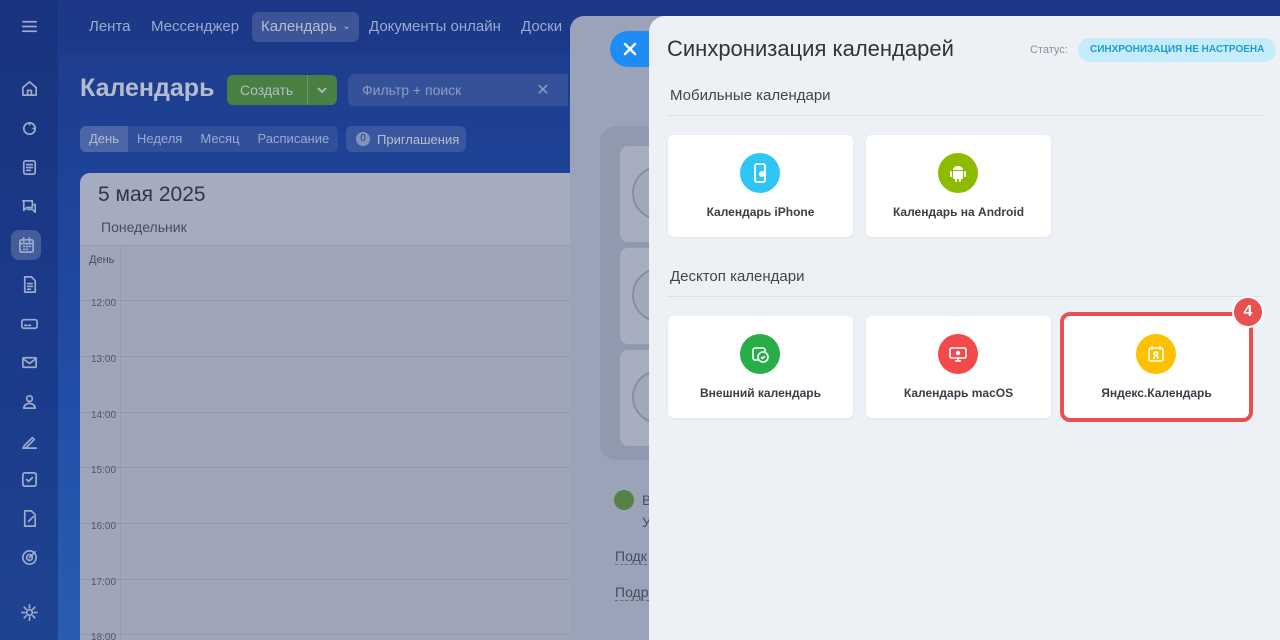 Image resolution: width=1280 pixels, height=640 pixels. What do you see at coordinates (104, 139) in the screenshot?
I see `tab-day: День` at bounding box center [104, 139].